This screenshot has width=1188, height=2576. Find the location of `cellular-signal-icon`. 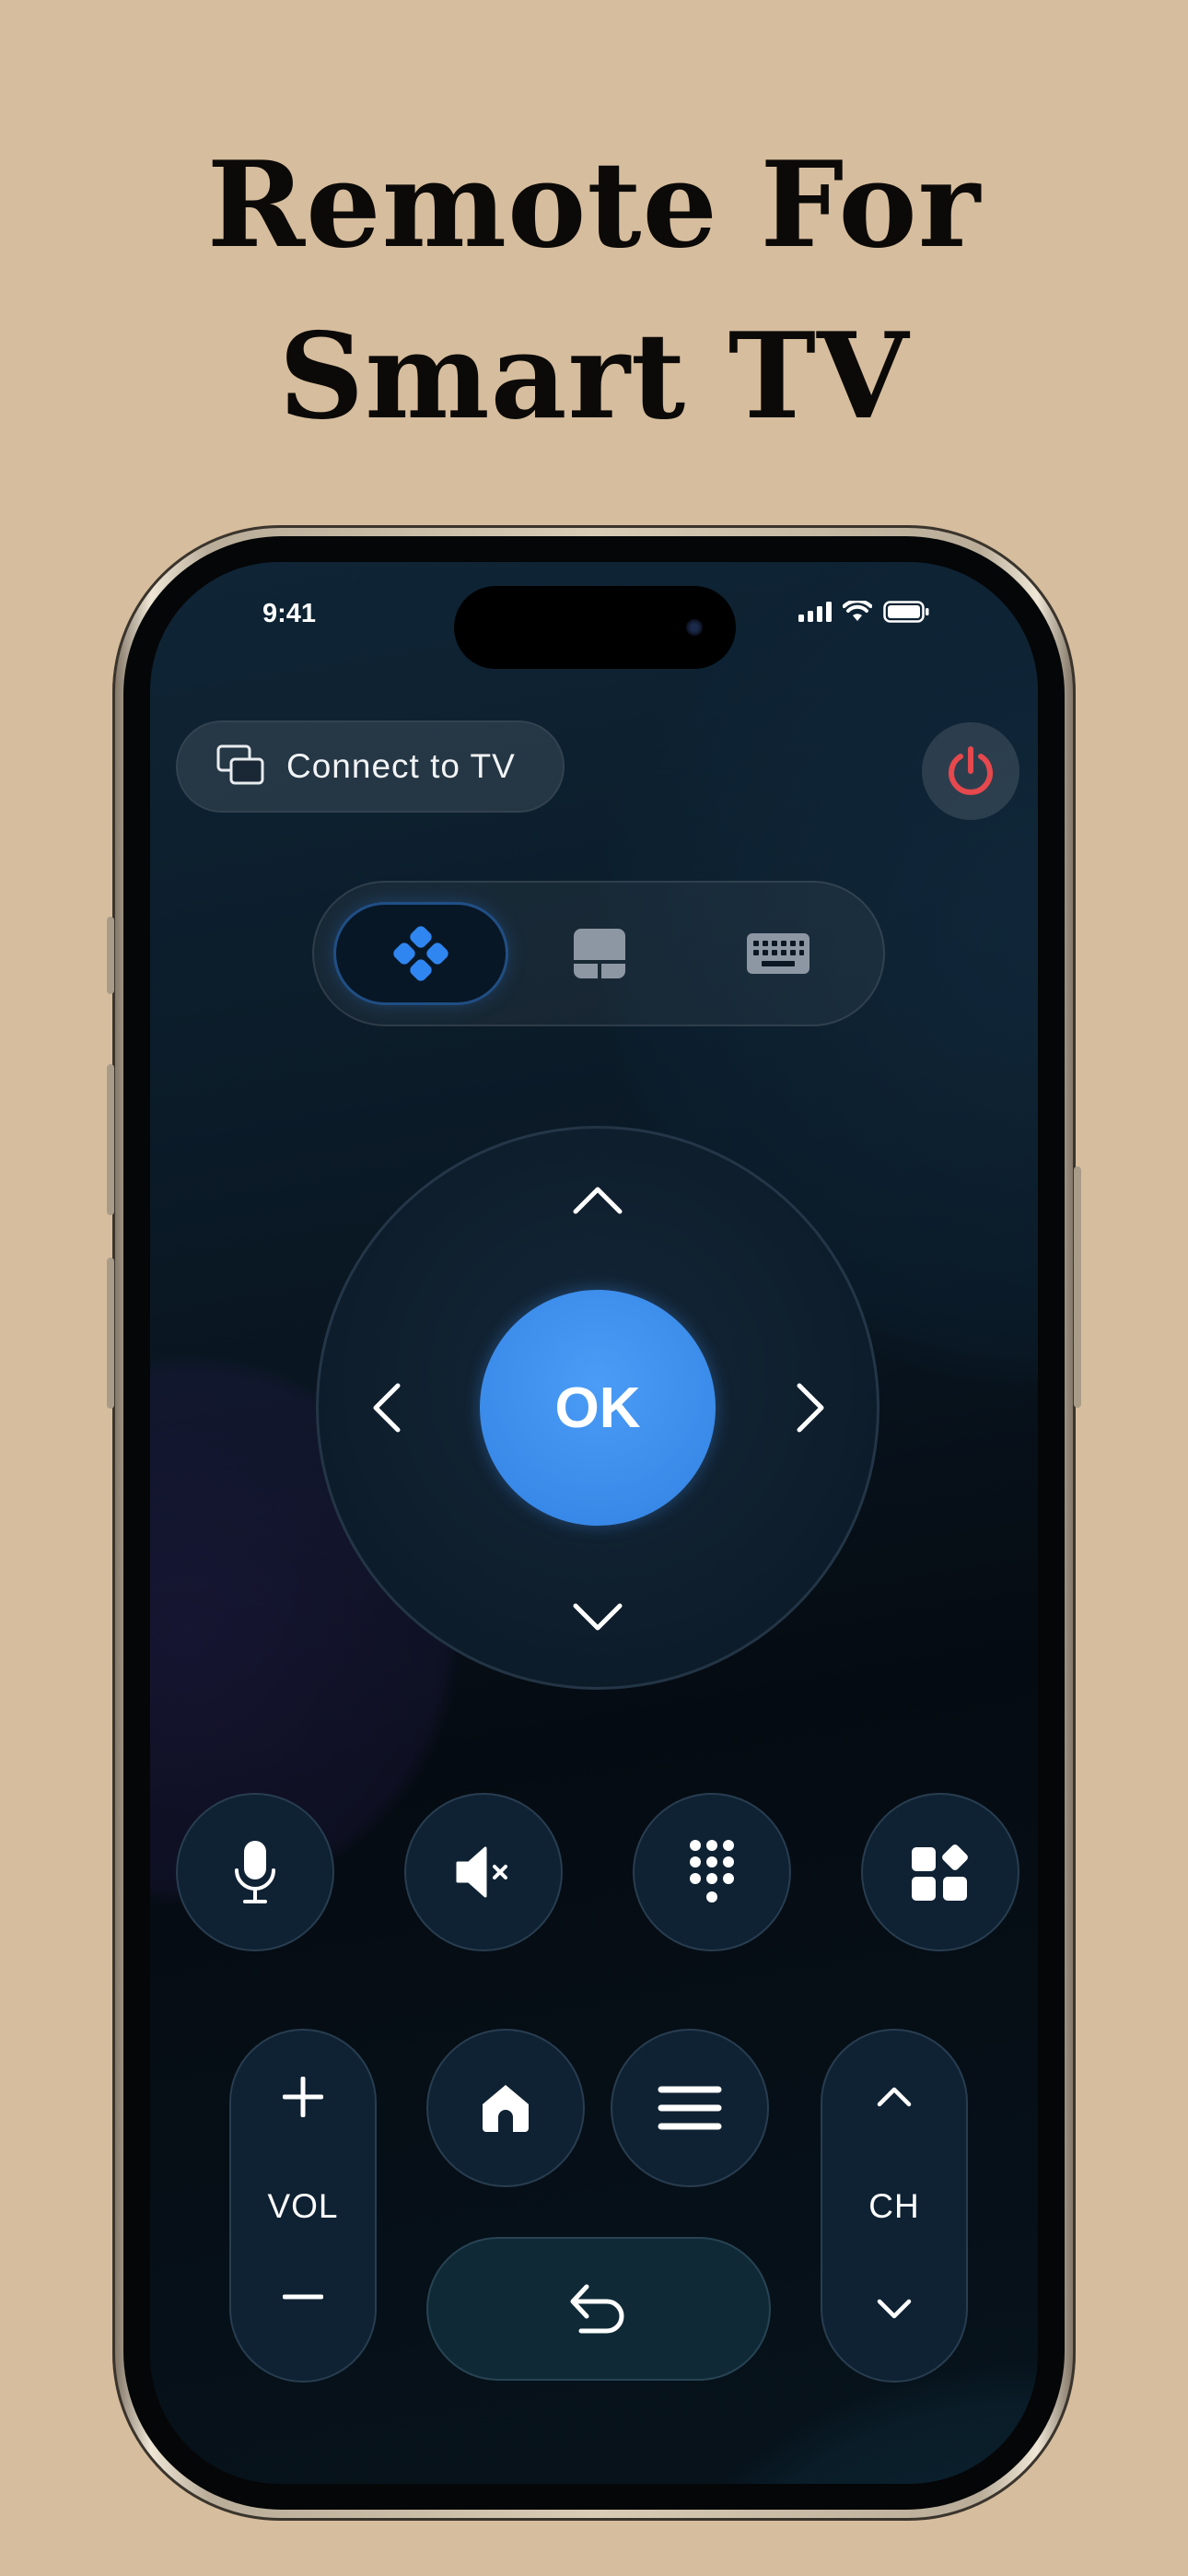

cellular-signal-icon is located at coordinates (815, 612).